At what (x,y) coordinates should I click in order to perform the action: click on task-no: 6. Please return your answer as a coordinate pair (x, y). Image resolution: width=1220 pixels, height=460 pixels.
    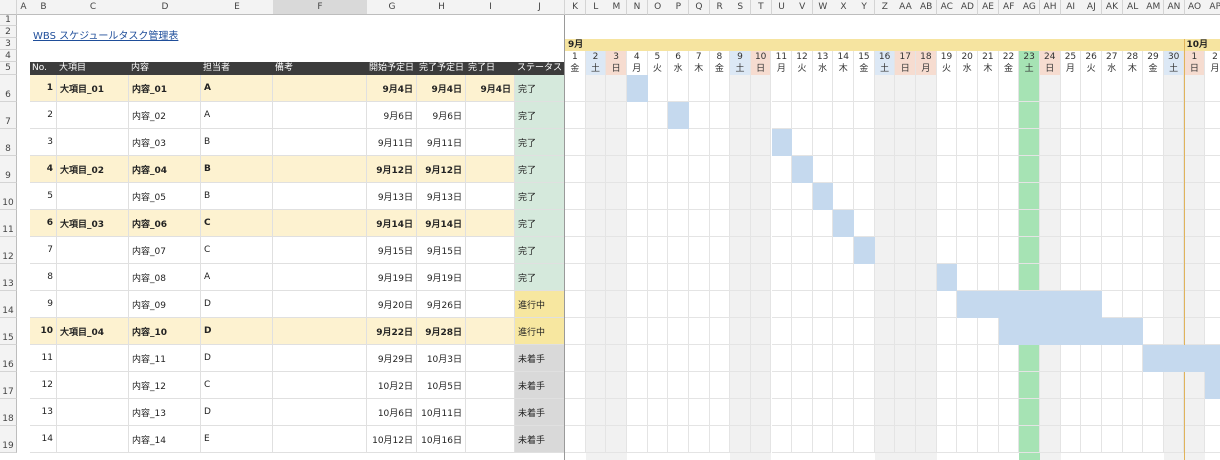
    Looking at the image, I should click on (43, 223).